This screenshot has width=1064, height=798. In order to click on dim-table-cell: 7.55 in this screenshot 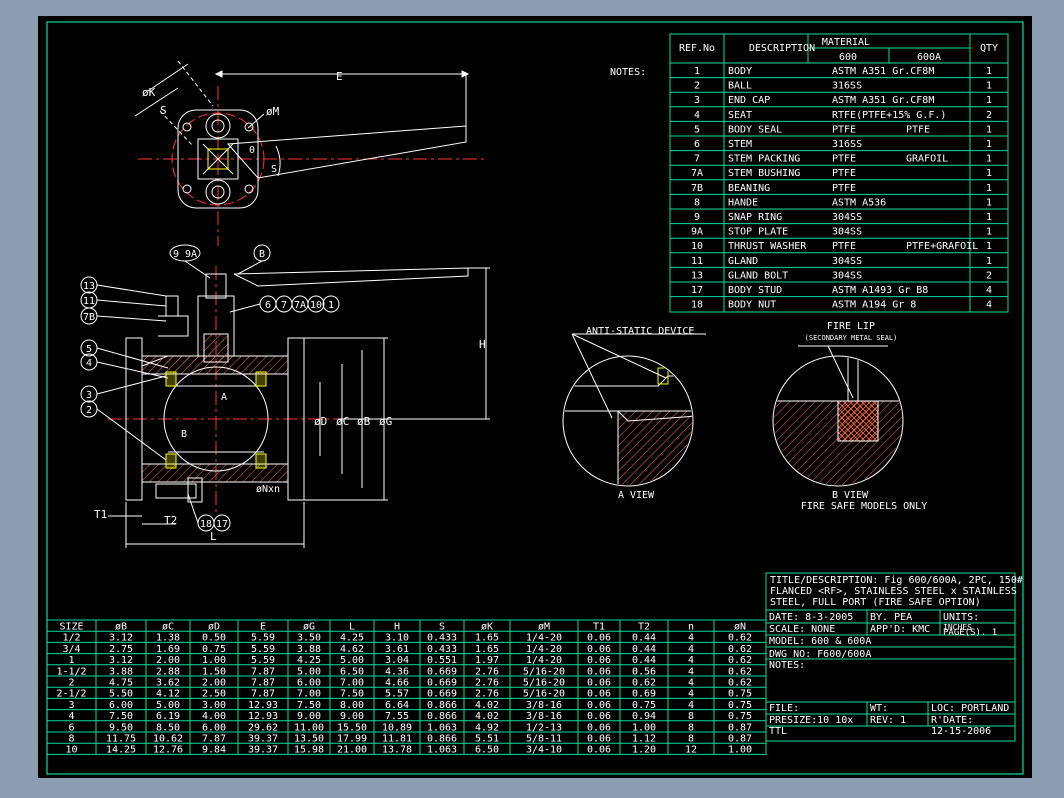, I will do `click(397, 716)`.